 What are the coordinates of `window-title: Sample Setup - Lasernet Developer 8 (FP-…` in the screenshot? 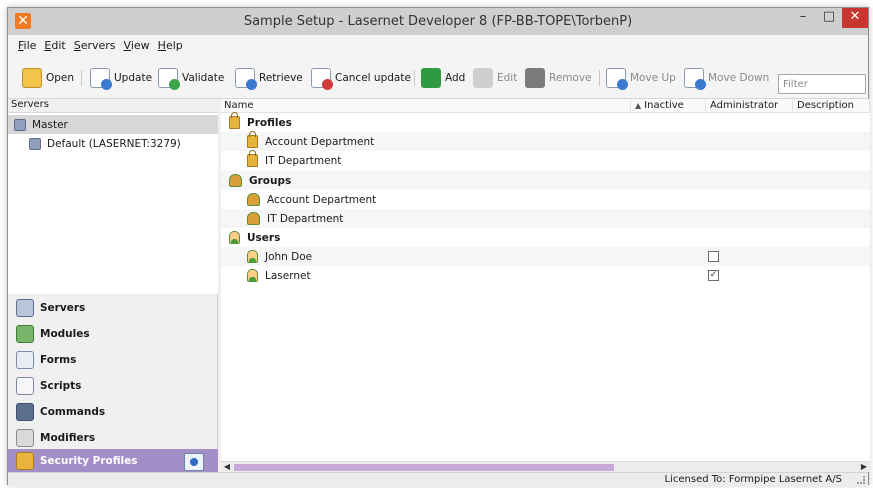 It's located at (438, 21).